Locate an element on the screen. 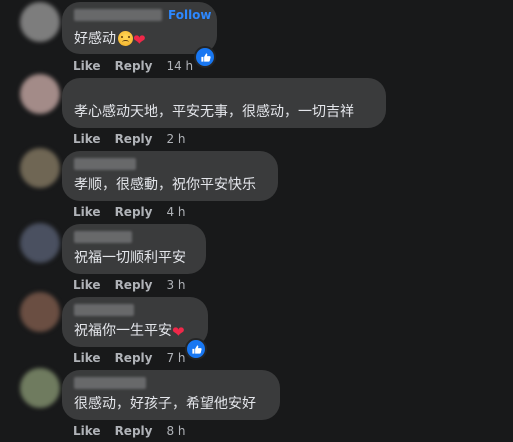 This screenshot has height=442, width=513. comment-bubble: 很感动，好孩子，希望他安好 is located at coordinates (171, 395).